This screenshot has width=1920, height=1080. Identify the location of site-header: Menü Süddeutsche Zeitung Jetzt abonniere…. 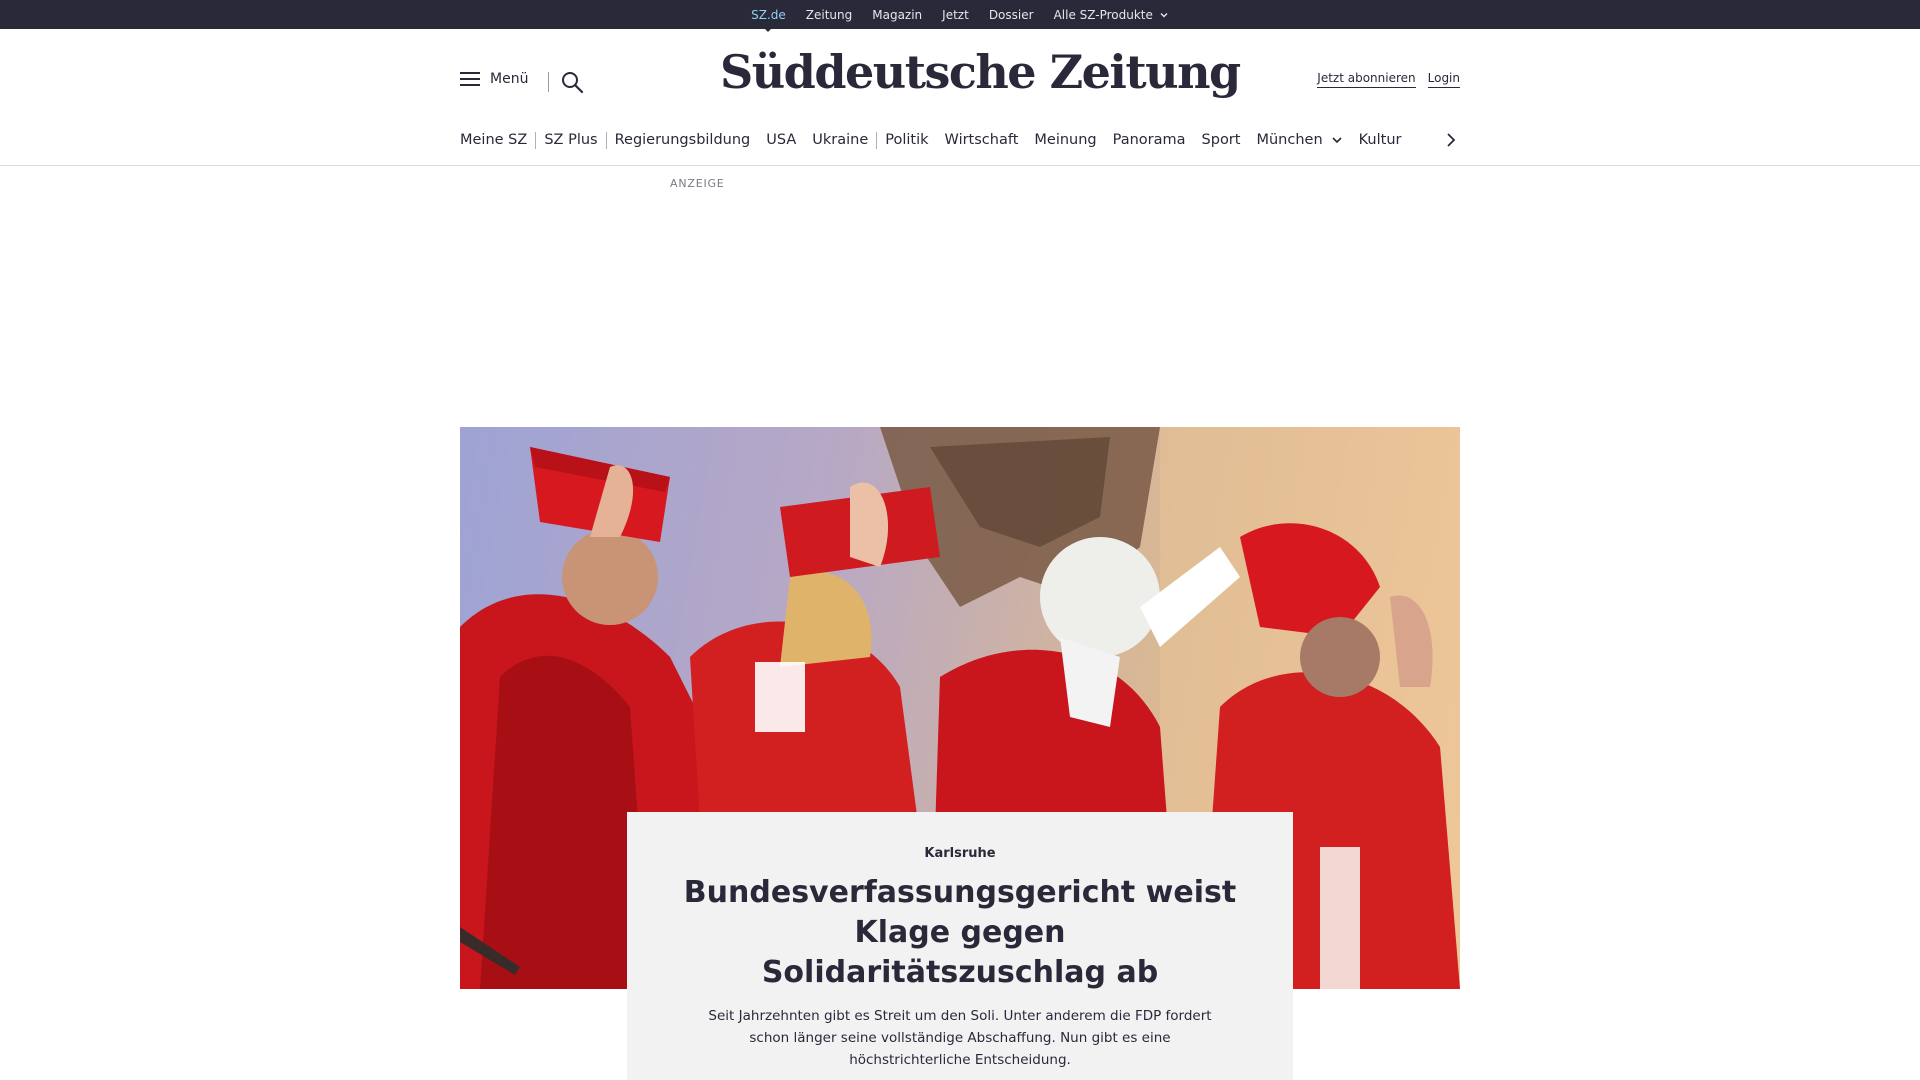
(960, 84).